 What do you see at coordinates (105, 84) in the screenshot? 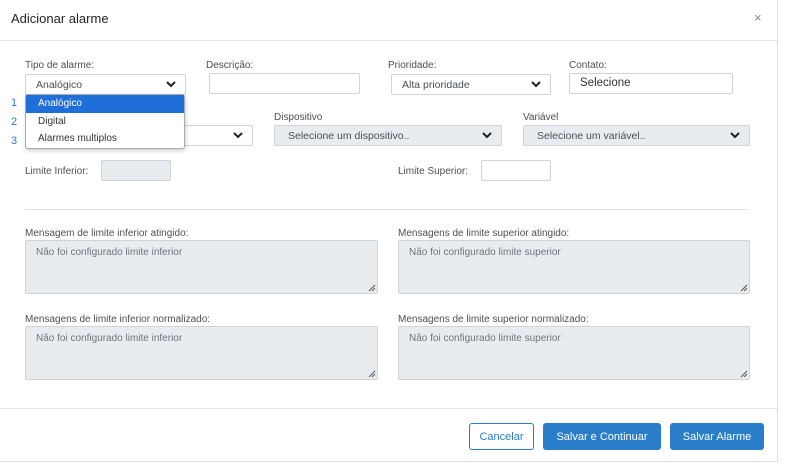
I see `tipo-alarme-select: Analógico` at bounding box center [105, 84].